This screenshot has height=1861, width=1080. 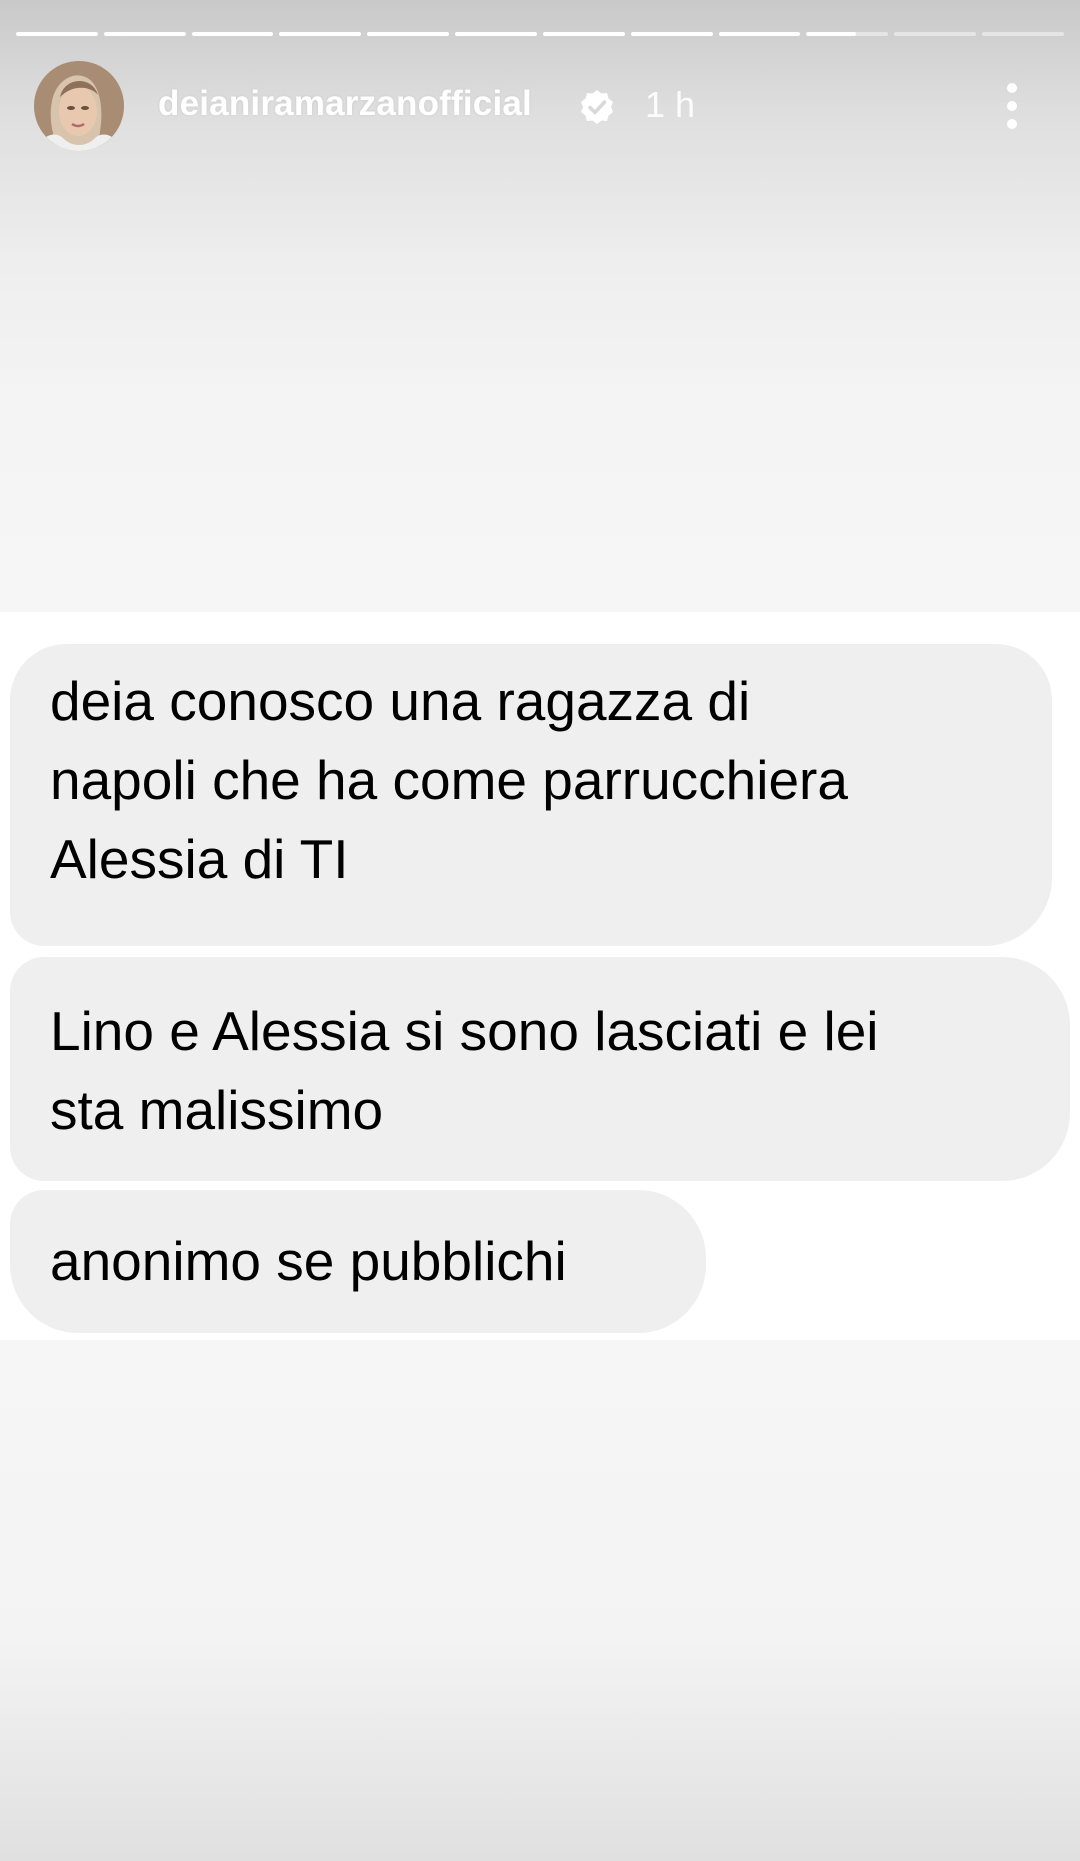 I want to click on message-line: deia conosco una ragazza di, so click(x=400, y=701).